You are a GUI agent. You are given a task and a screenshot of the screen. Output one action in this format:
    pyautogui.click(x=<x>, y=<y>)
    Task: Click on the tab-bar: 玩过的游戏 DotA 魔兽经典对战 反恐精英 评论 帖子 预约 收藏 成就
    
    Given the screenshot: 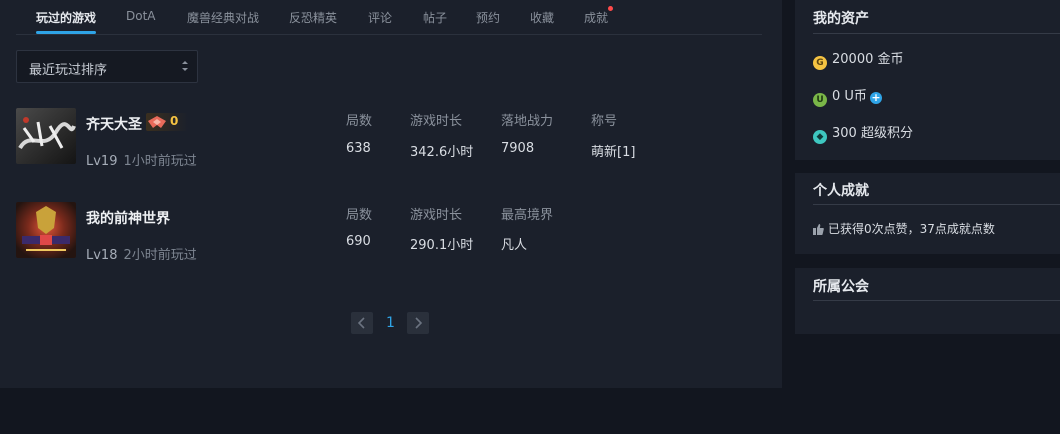 What is the action you would take?
    pyautogui.click(x=389, y=17)
    